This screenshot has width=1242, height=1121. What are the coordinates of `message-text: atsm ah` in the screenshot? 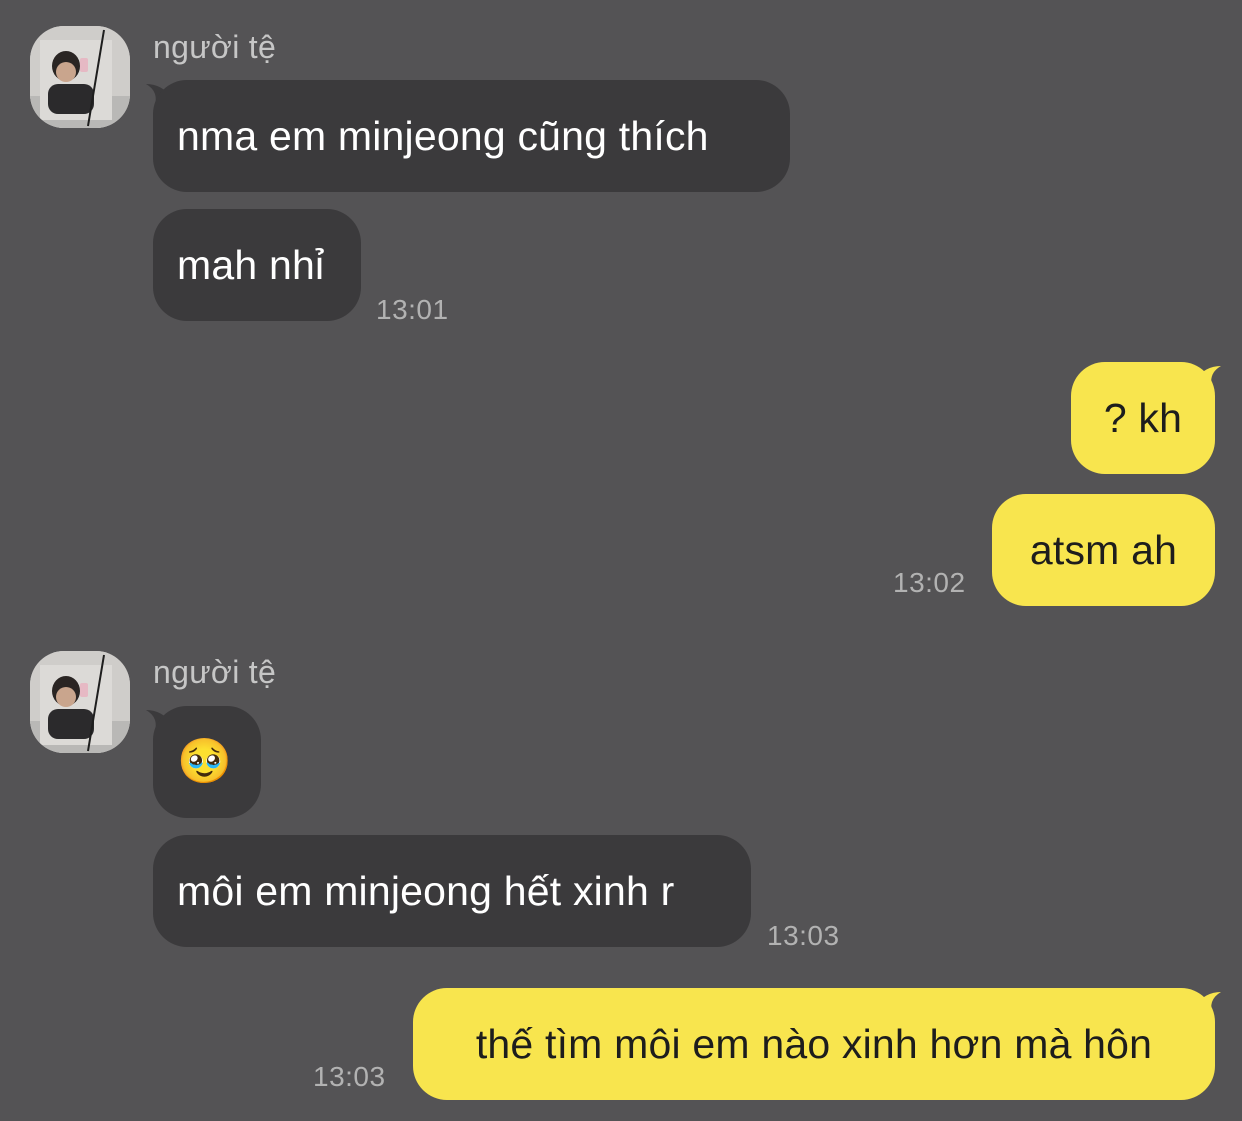 It's located at (1103, 549).